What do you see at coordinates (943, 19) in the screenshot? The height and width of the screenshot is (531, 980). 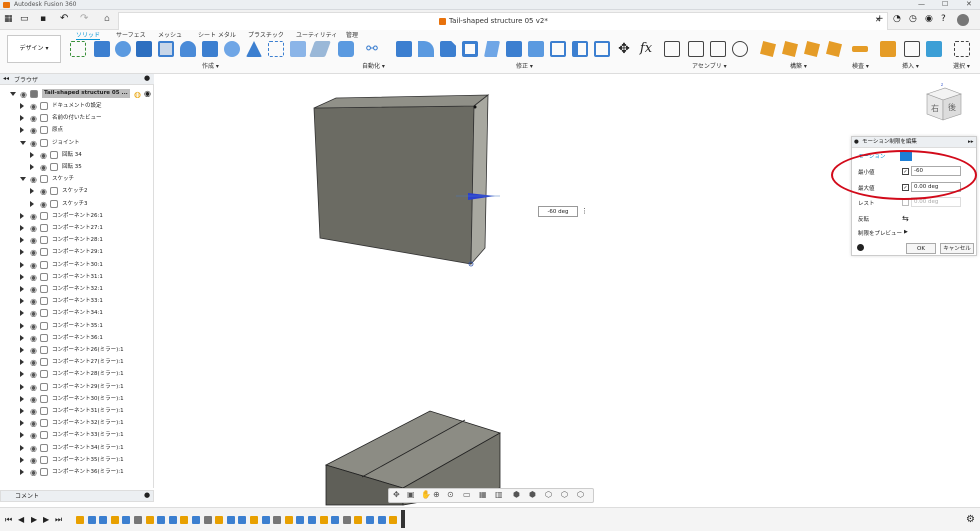 I see `help-icon: ?` at bounding box center [943, 19].